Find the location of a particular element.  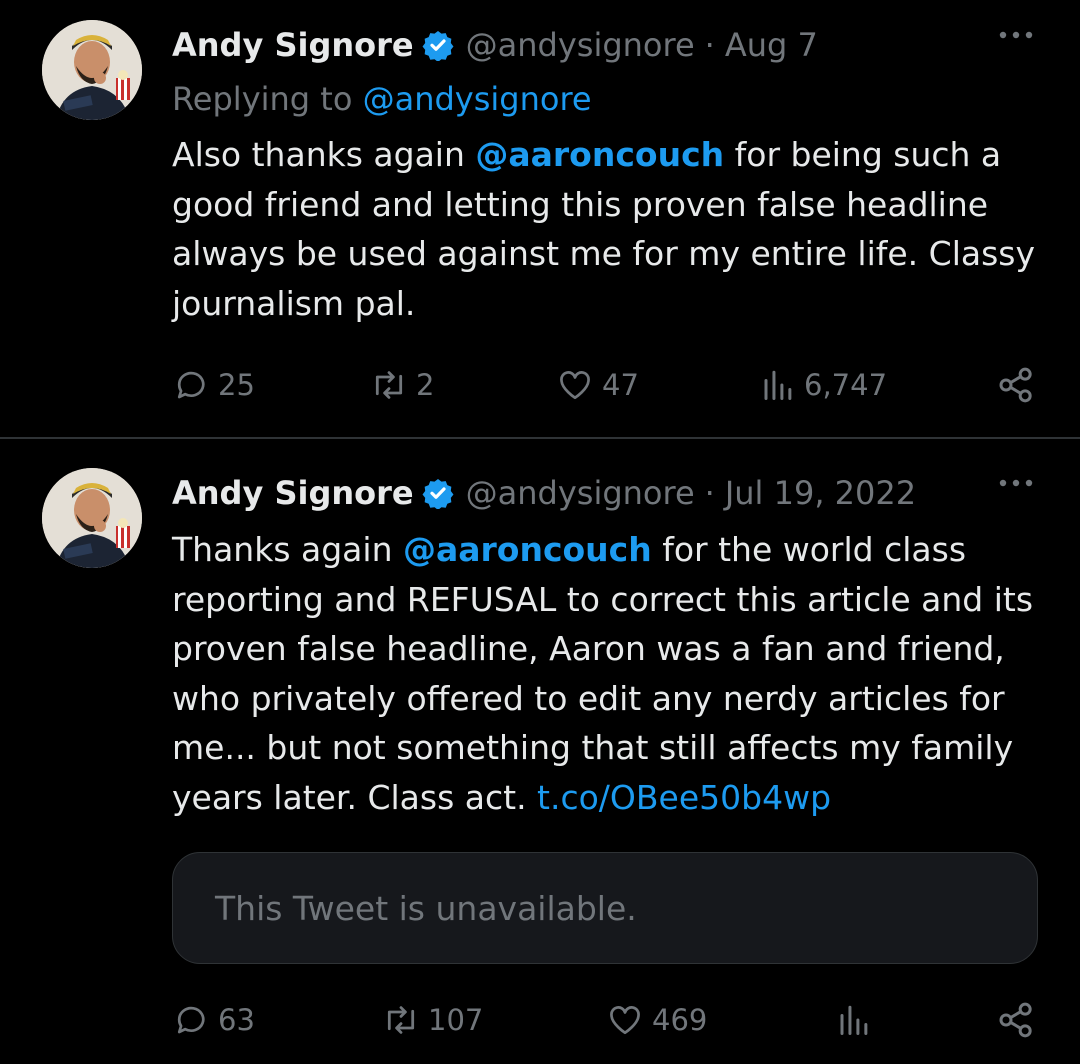

tweet-divider is located at coordinates (540, 438).